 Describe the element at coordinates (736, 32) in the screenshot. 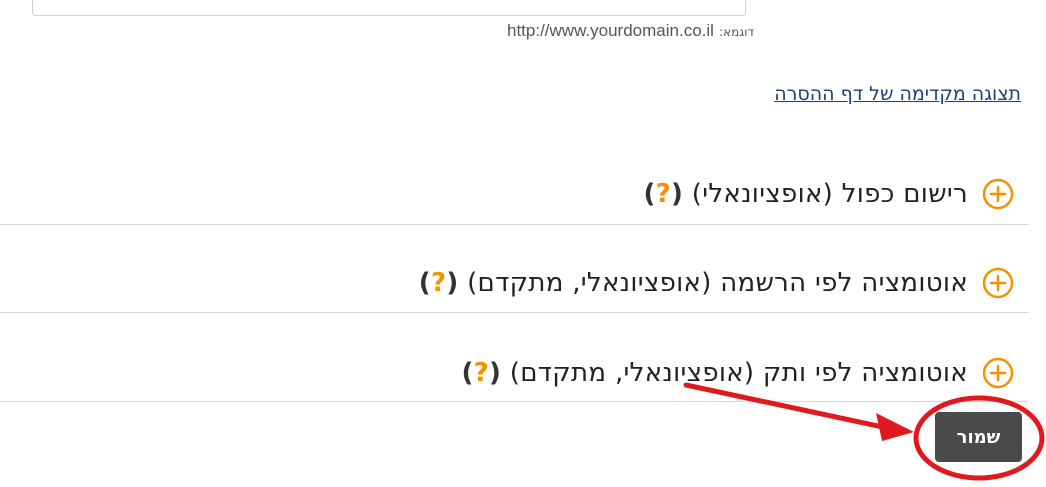

I see `example-label: דוגמא:` at that location.